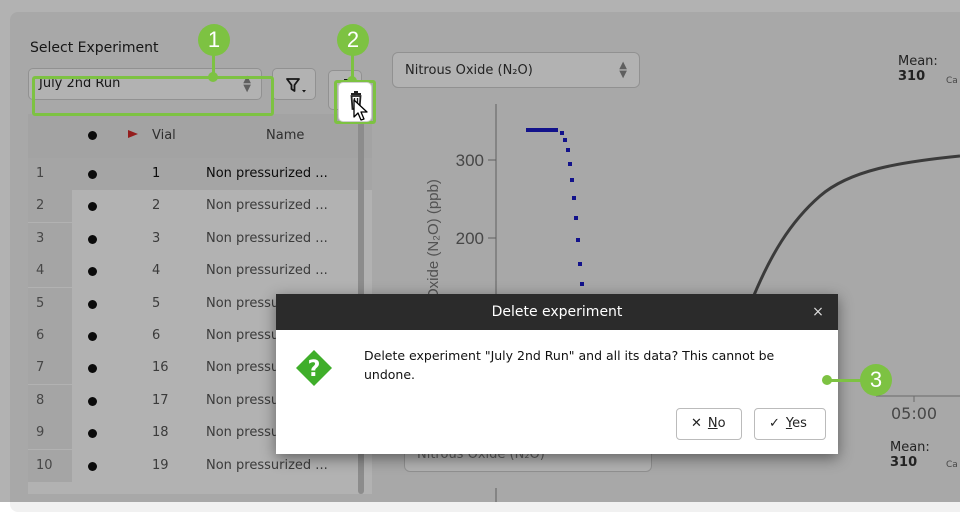 The image size is (960, 512). I want to click on annotation-badge-3: 3, so click(876, 380).